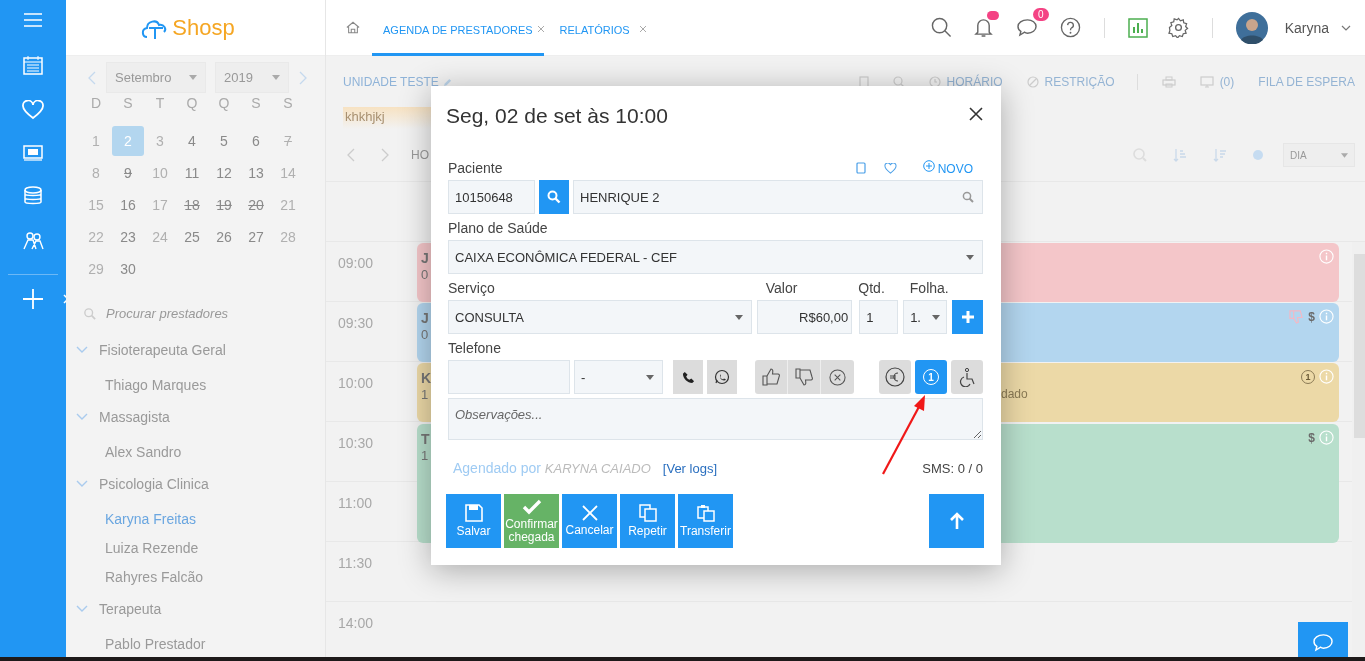 Image resolution: width=1365 pixels, height=661 pixels. I want to click on save-button: Salvar, so click(473, 521).